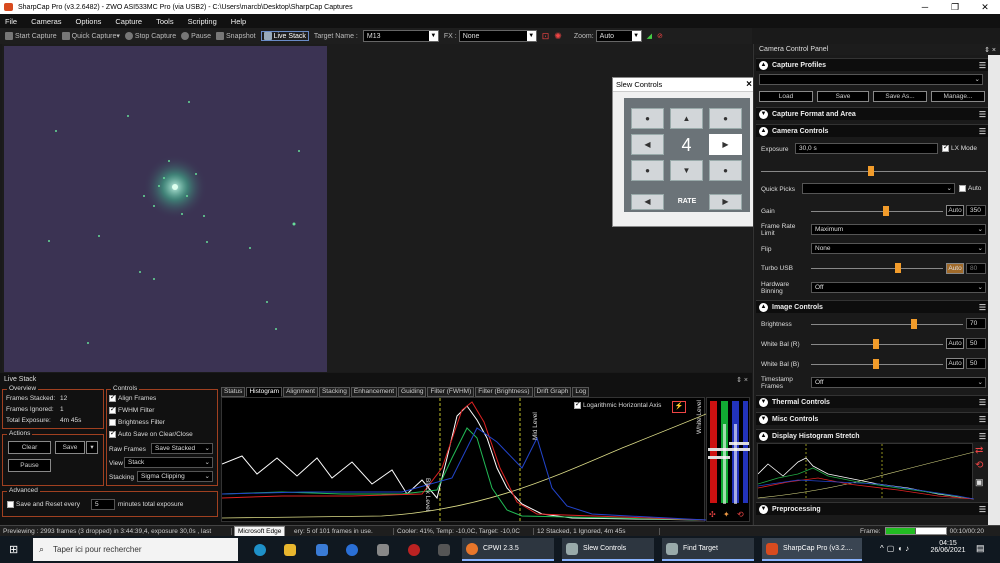 The image size is (1000, 563). I want to click on wb-blue-auto-button: Auto, so click(955, 363).